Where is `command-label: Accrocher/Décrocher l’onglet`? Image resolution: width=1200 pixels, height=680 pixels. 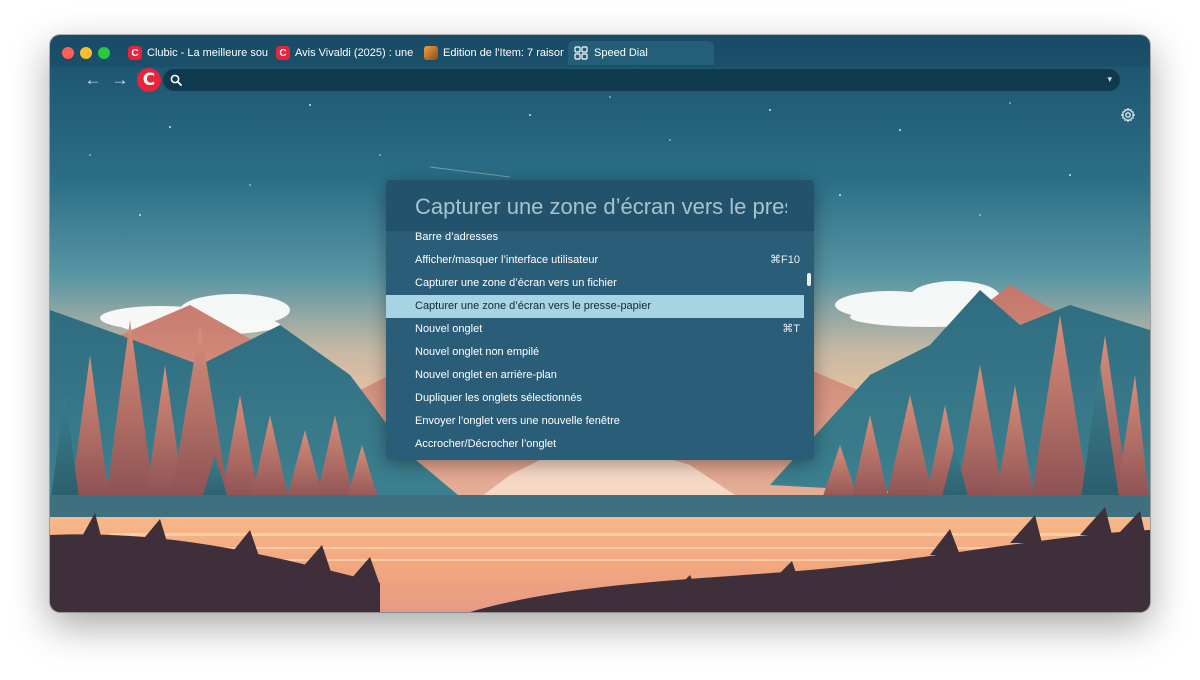 command-label: Accrocher/Décrocher l’onglet is located at coordinates (486, 444).